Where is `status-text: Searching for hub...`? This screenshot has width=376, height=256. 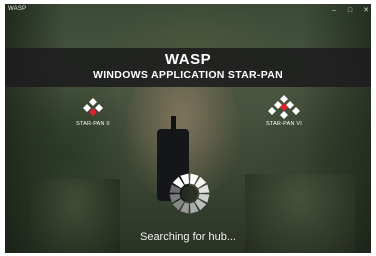
status-text: Searching for hub... is located at coordinates (187, 237).